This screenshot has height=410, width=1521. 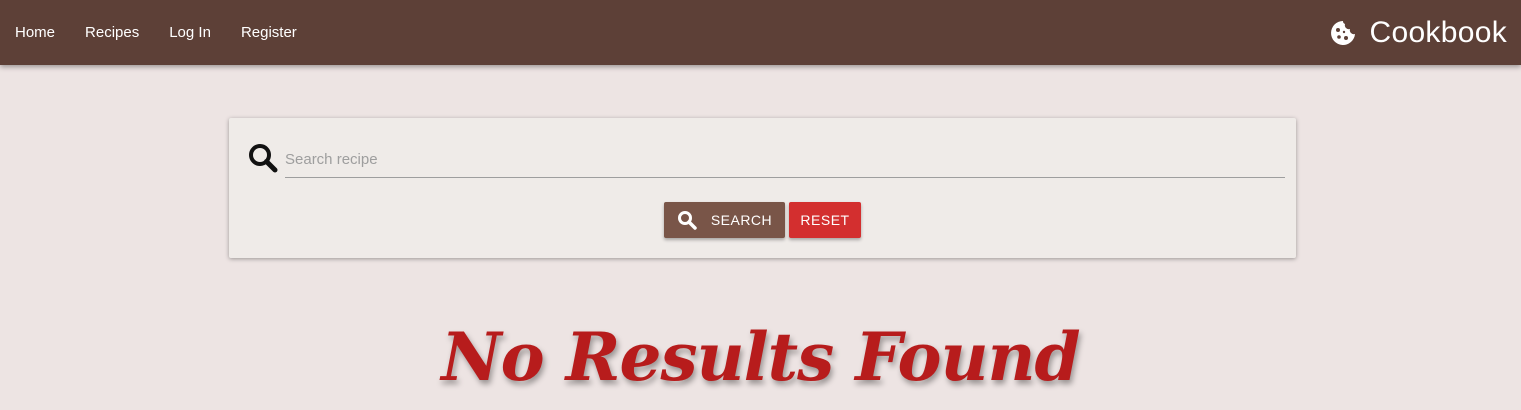 I want to click on cookie-icon, so click(x=1342, y=32).